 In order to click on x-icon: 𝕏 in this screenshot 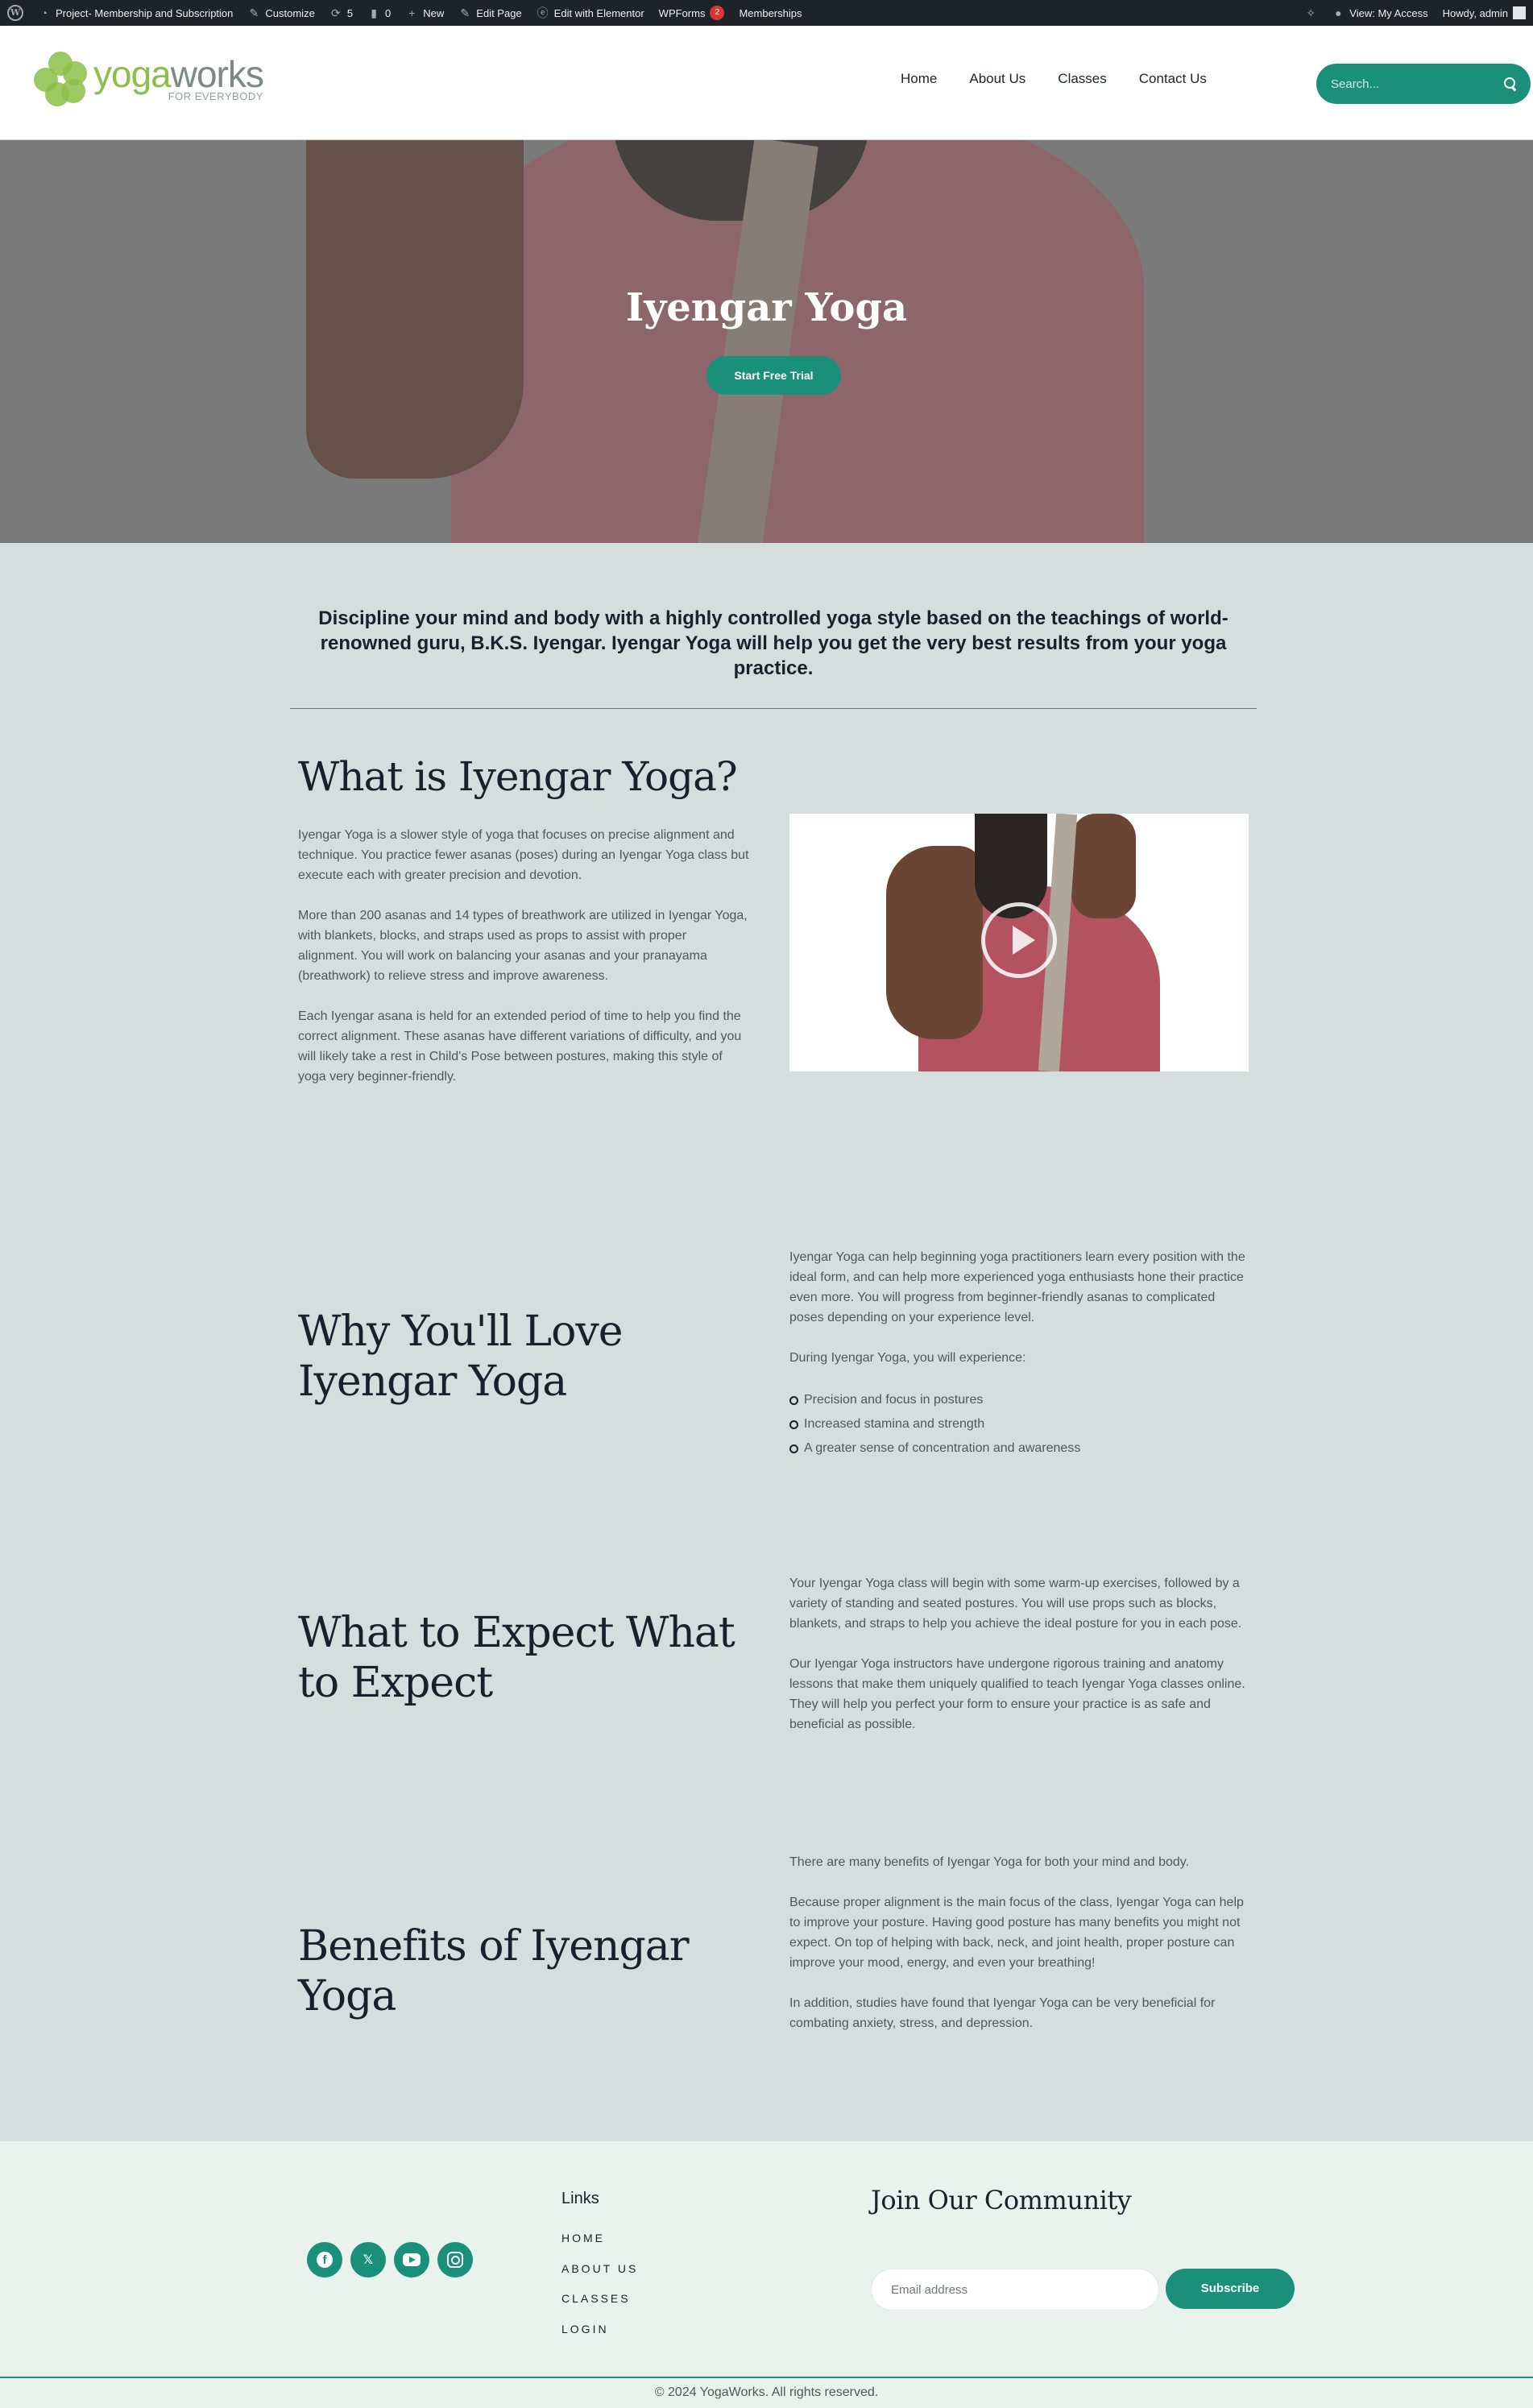, I will do `click(368, 2260)`.